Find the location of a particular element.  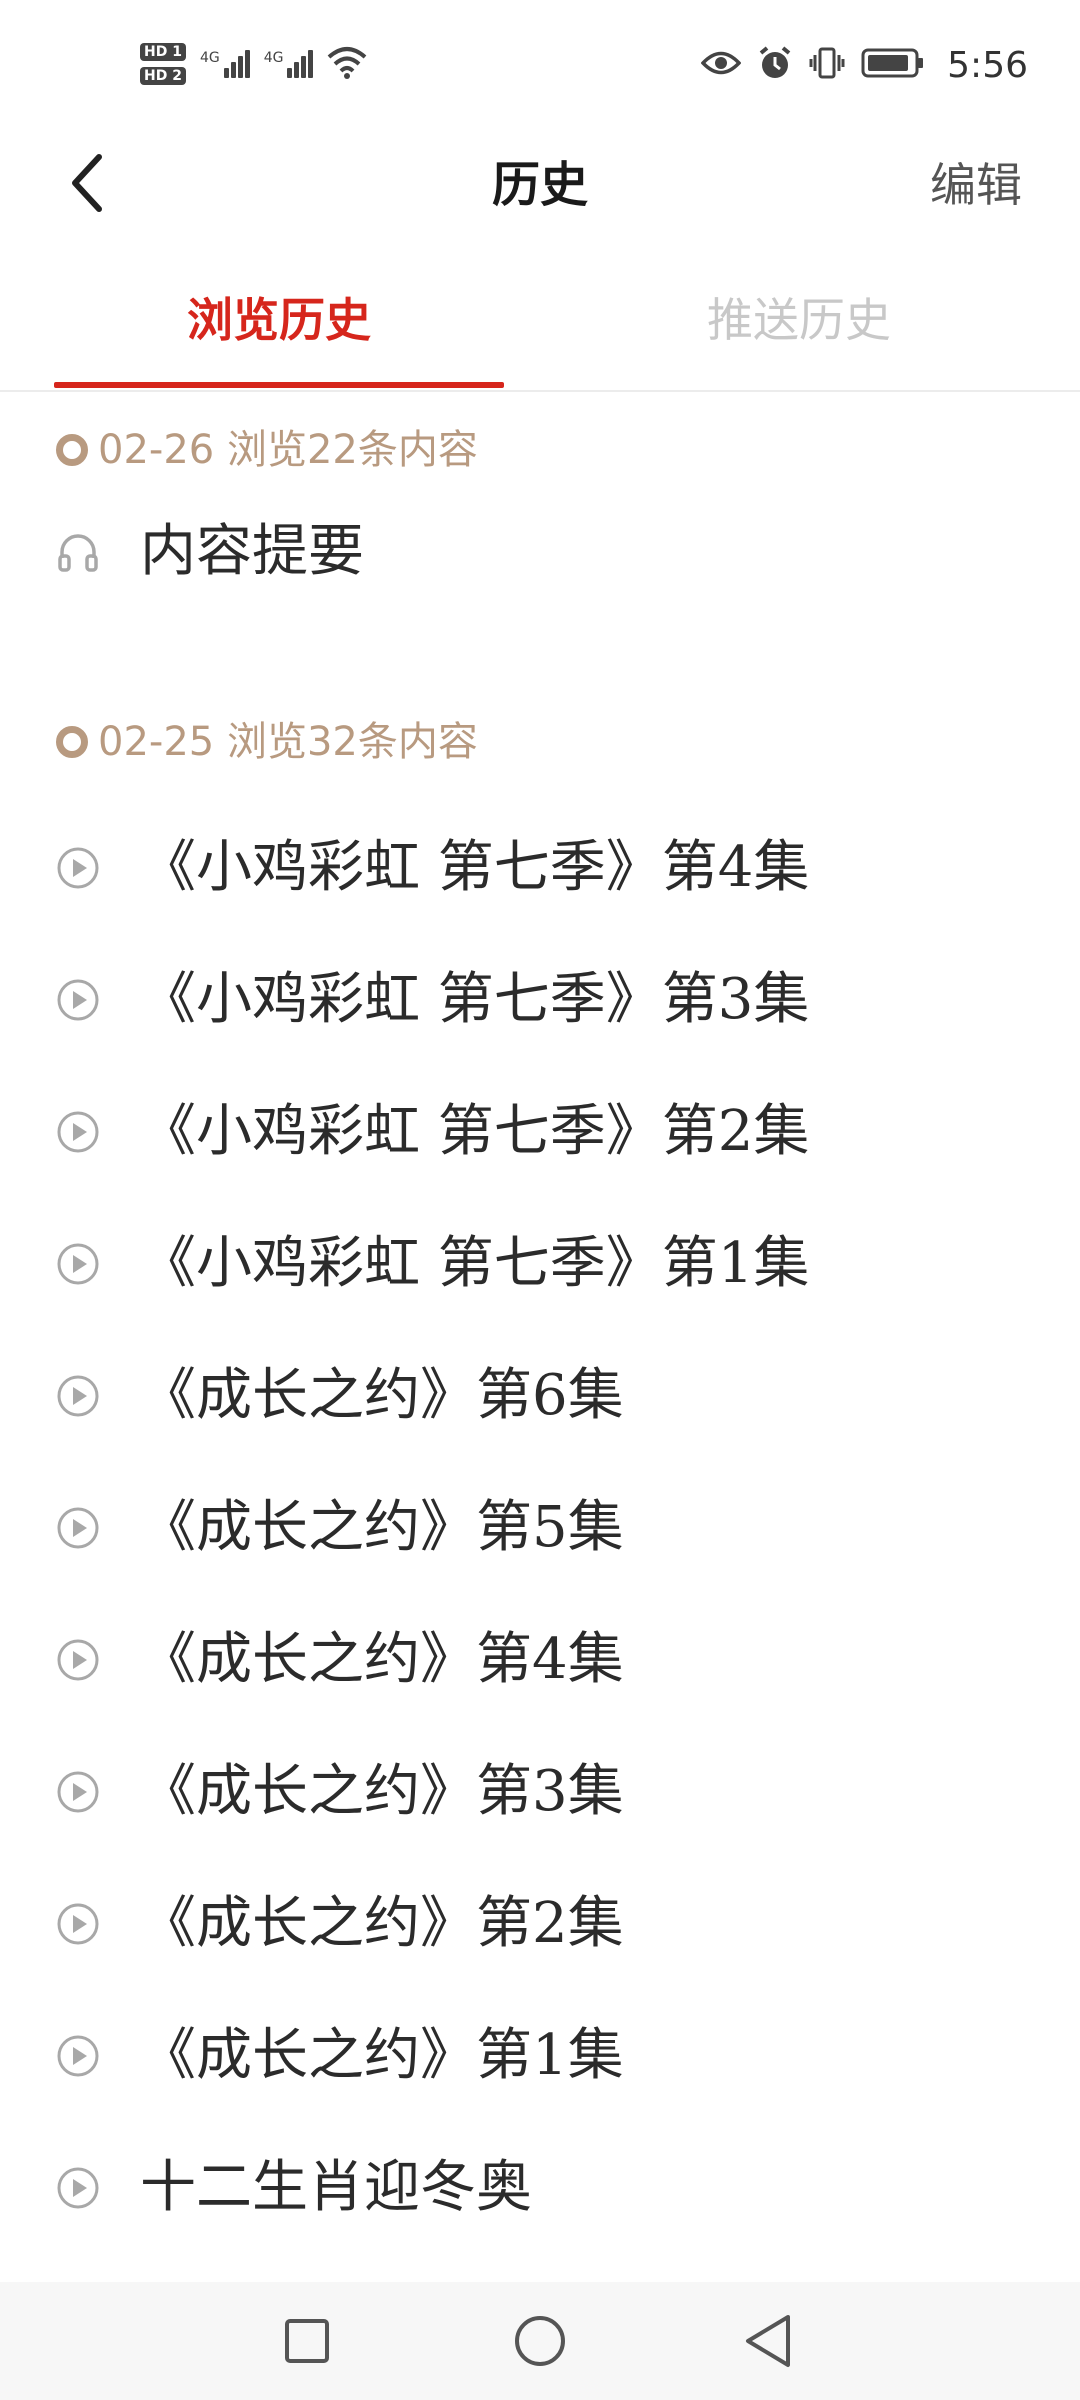

sim-badges: HD 1 HD 2 is located at coordinates (163, 64).